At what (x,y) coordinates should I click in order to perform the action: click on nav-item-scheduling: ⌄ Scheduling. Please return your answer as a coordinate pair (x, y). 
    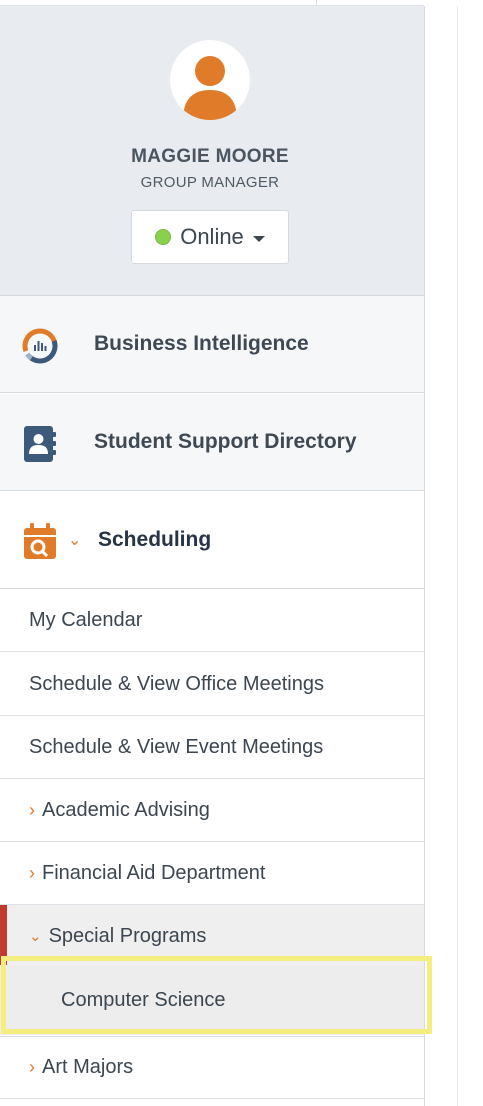
    Looking at the image, I should click on (212, 540).